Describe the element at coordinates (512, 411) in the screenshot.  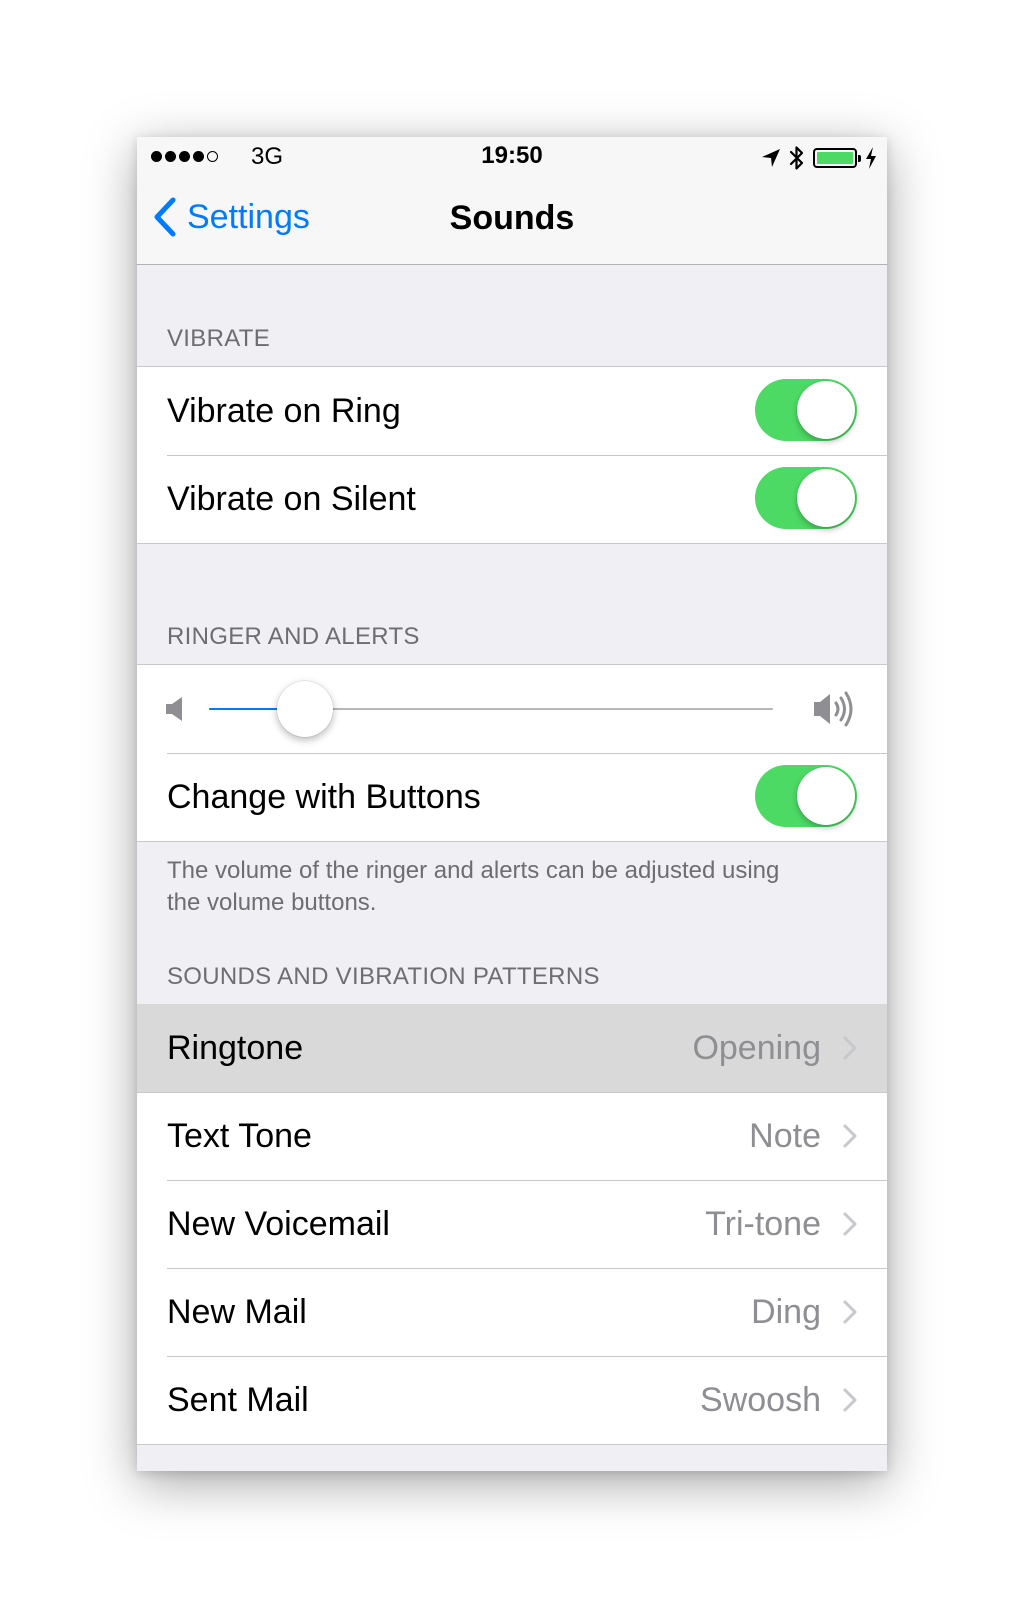
I see `vibrate-on-ring-row: Vibrate on Ring` at that location.